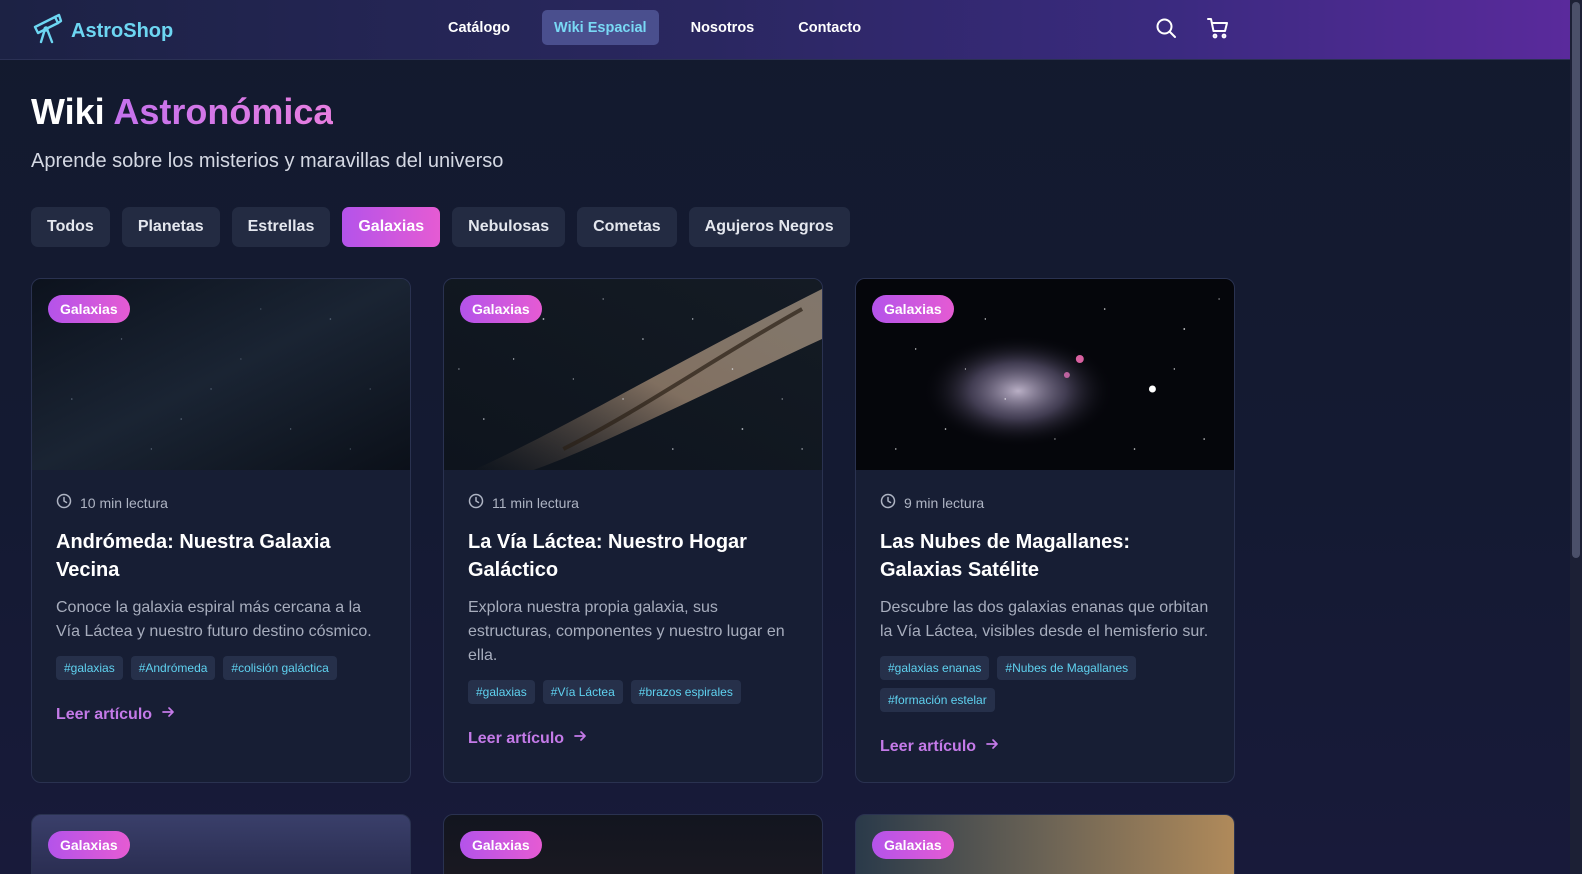  What do you see at coordinates (391, 227) in the screenshot?
I see `filter-galaxias: Galaxias` at bounding box center [391, 227].